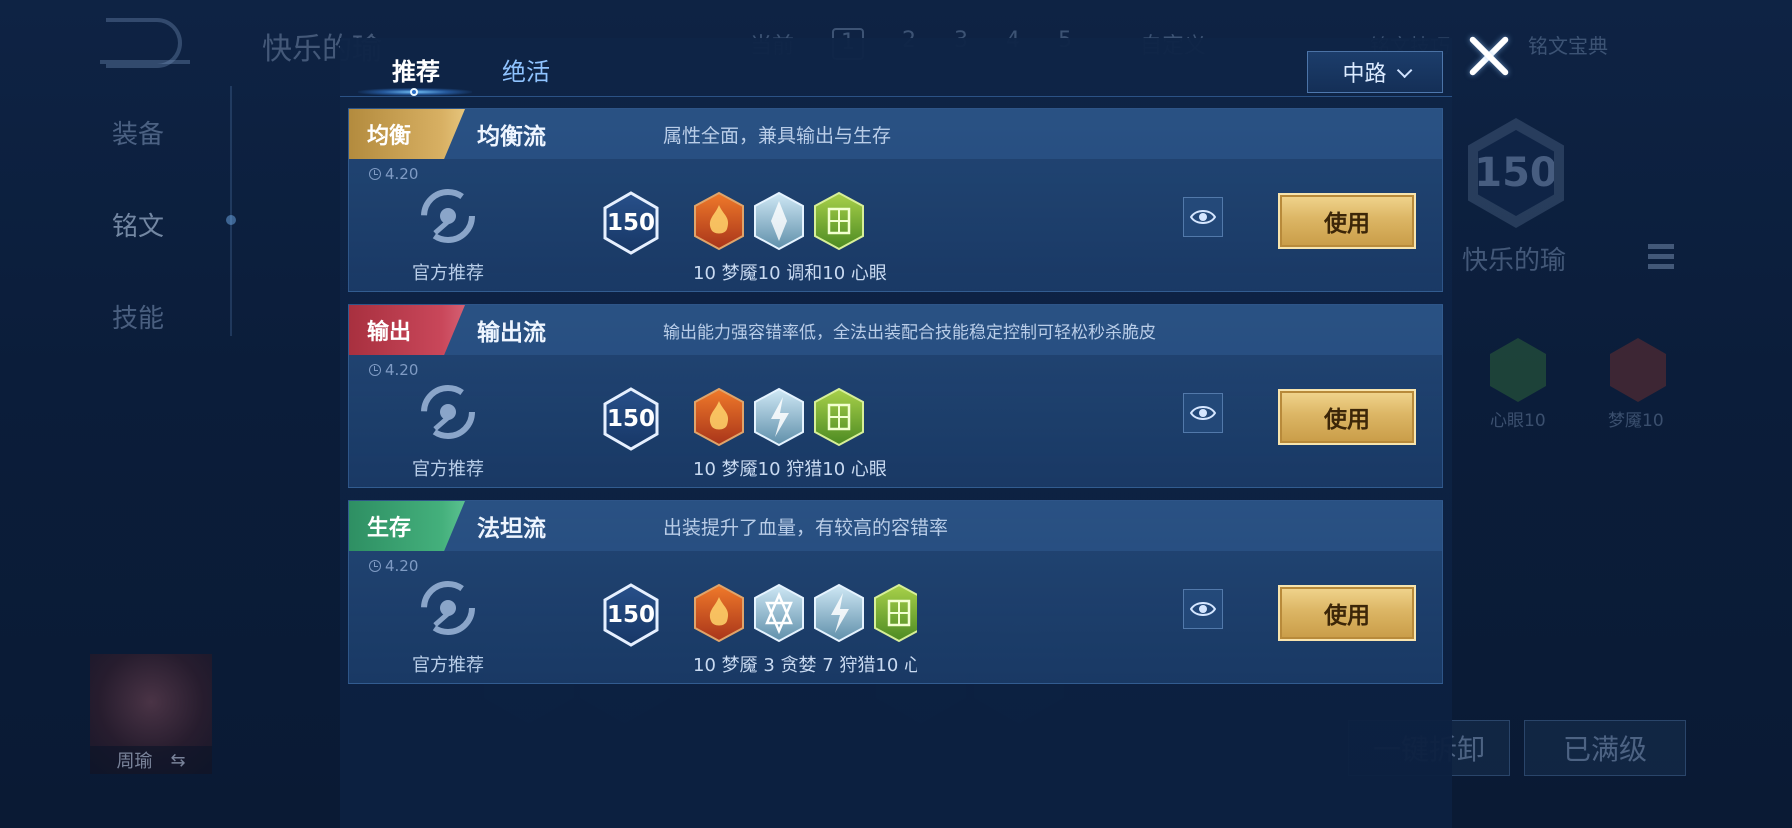  Describe the element at coordinates (1638, 370) in the screenshot. I see `red-gem-icon` at that location.